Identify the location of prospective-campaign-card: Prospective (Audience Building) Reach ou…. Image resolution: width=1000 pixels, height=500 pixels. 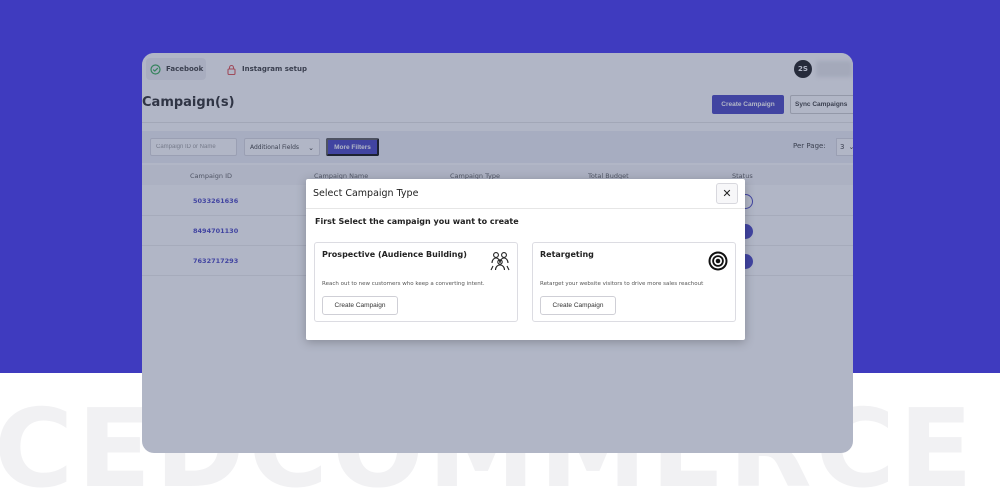
(416, 282).